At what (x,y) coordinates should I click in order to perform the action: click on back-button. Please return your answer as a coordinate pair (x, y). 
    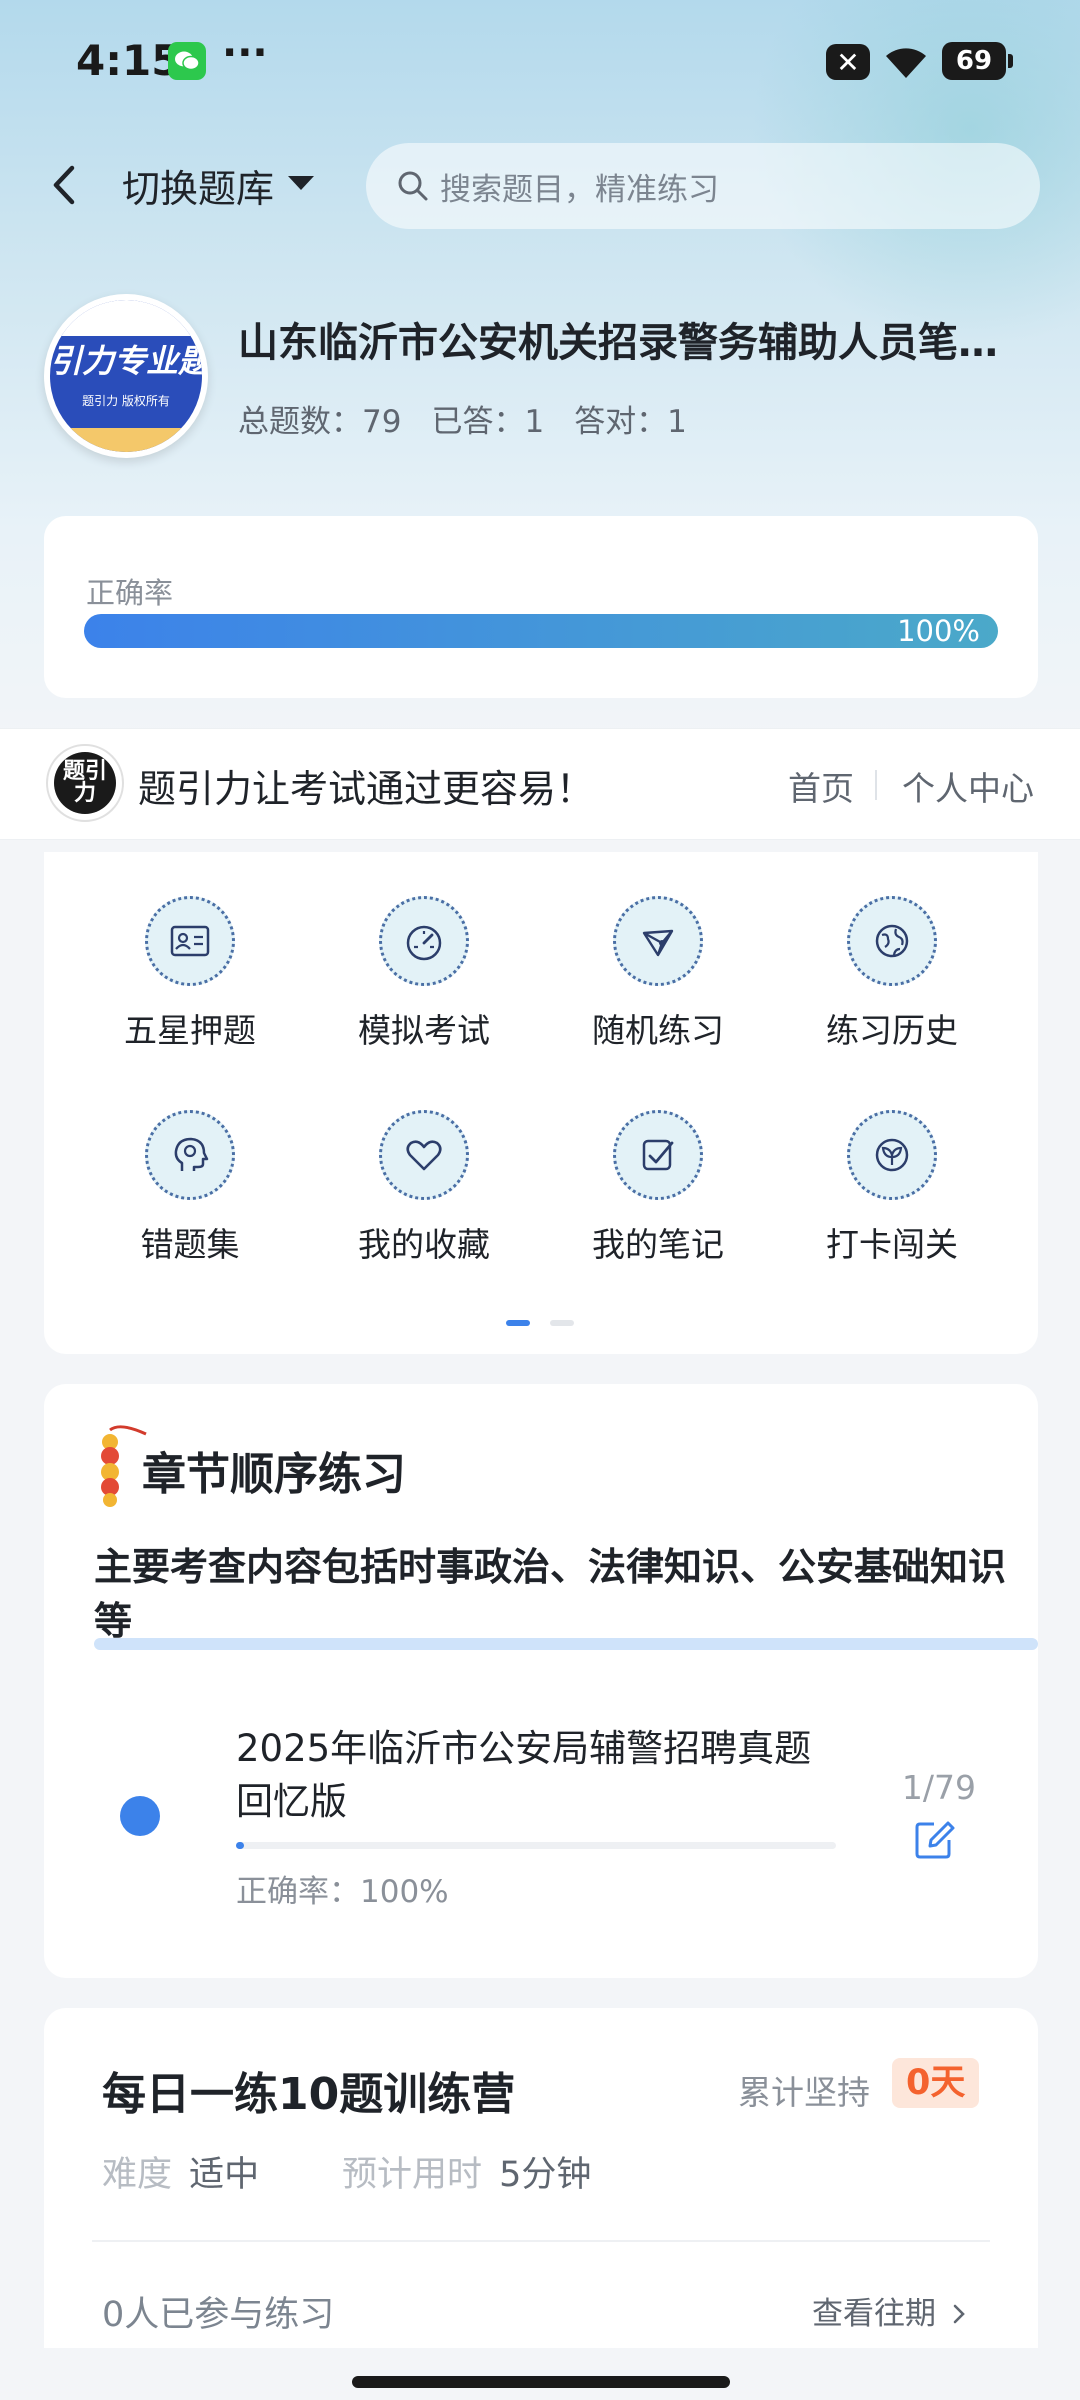
    Looking at the image, I should click on (64, 185).